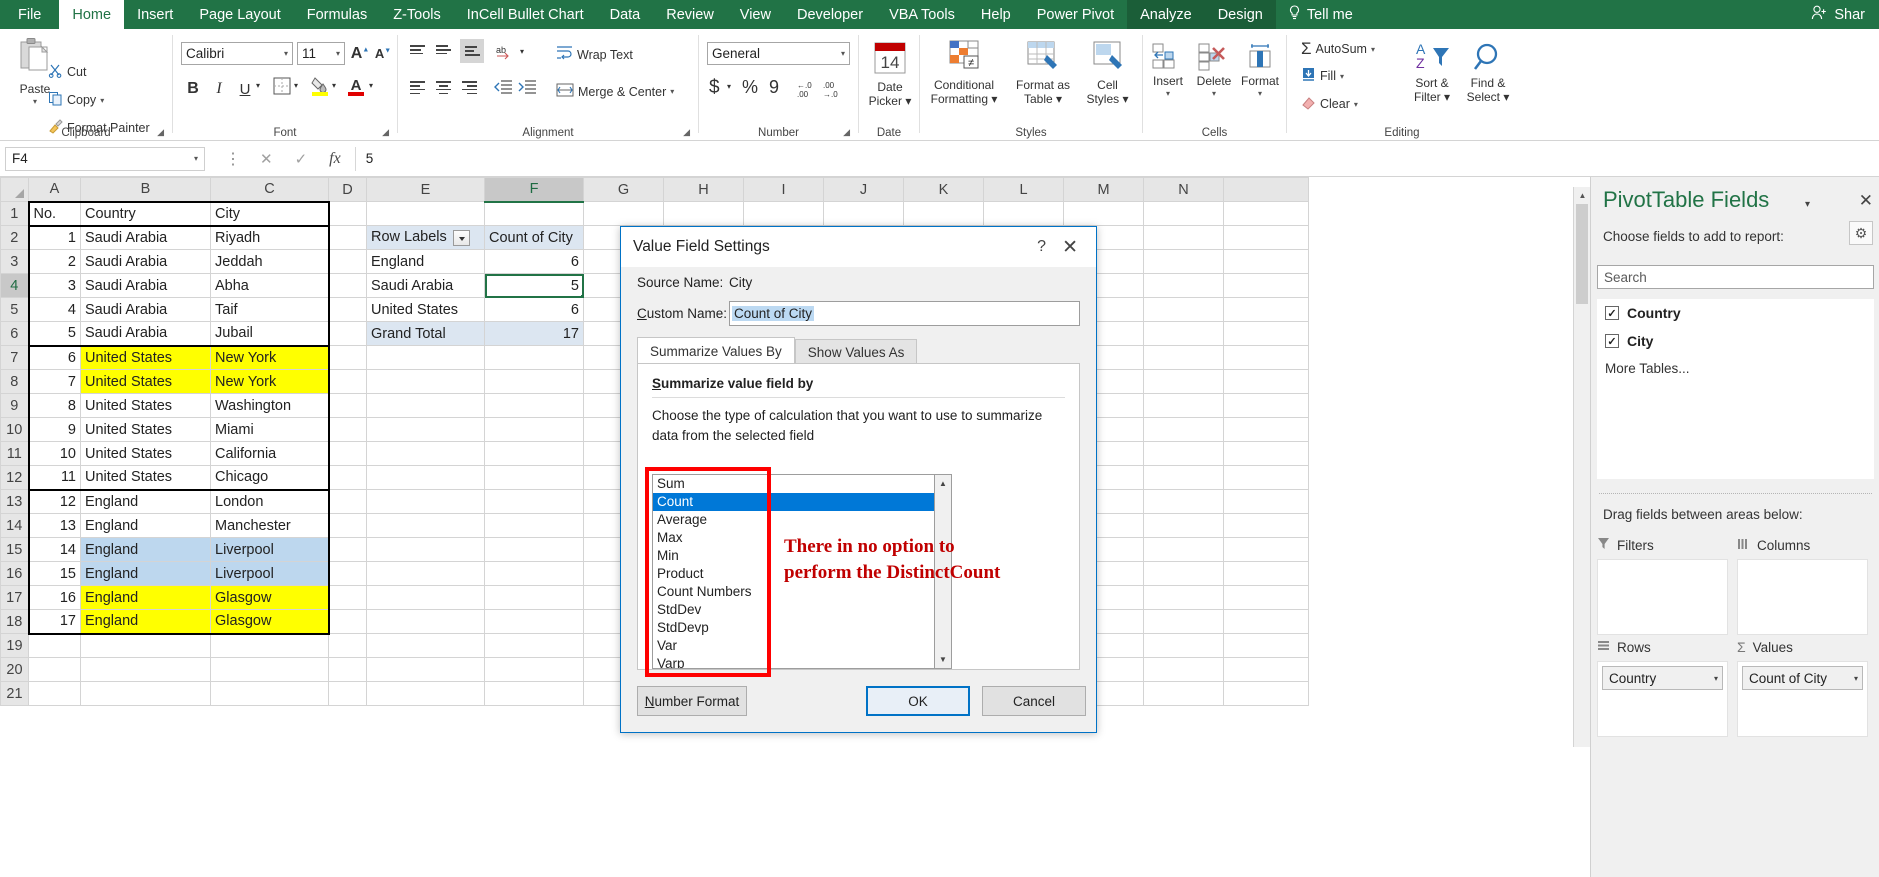 Image resolution: width=1879 pixels, height=877 pixels. What do you see at coordinates (145, 693) in the screenshot?
I see `cell-B21` at bounding box center [145, 693].